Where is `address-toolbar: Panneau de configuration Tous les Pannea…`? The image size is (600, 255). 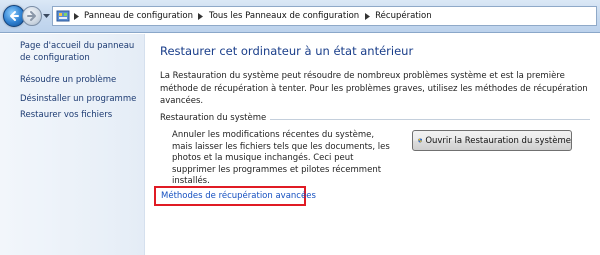
address-toolbar: Panneau de configuration Tous les Pannea… is located at coordinates (300, 16).